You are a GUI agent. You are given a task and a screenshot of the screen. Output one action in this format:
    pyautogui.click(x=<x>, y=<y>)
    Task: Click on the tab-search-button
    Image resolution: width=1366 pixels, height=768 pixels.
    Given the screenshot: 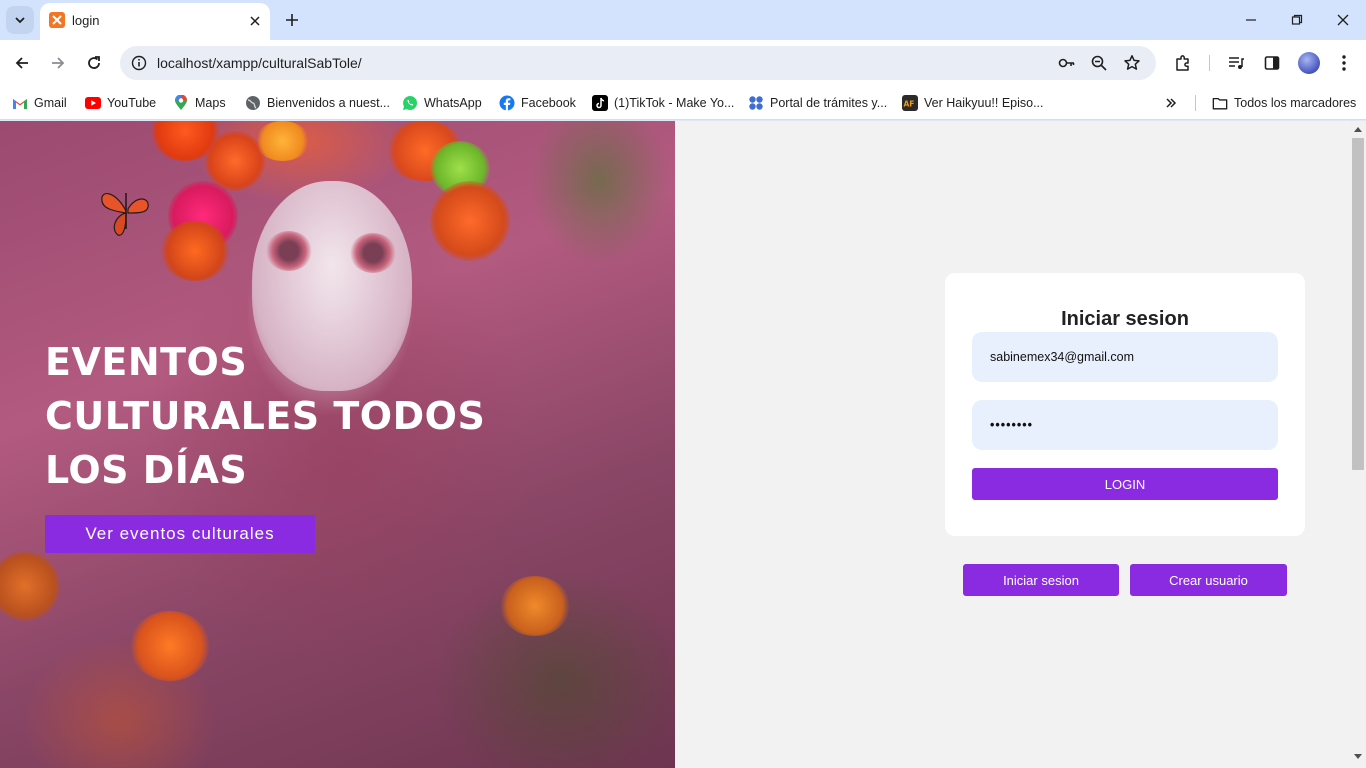 What is the action you would take?
    pyautogui.click(x=20, y=20)
    